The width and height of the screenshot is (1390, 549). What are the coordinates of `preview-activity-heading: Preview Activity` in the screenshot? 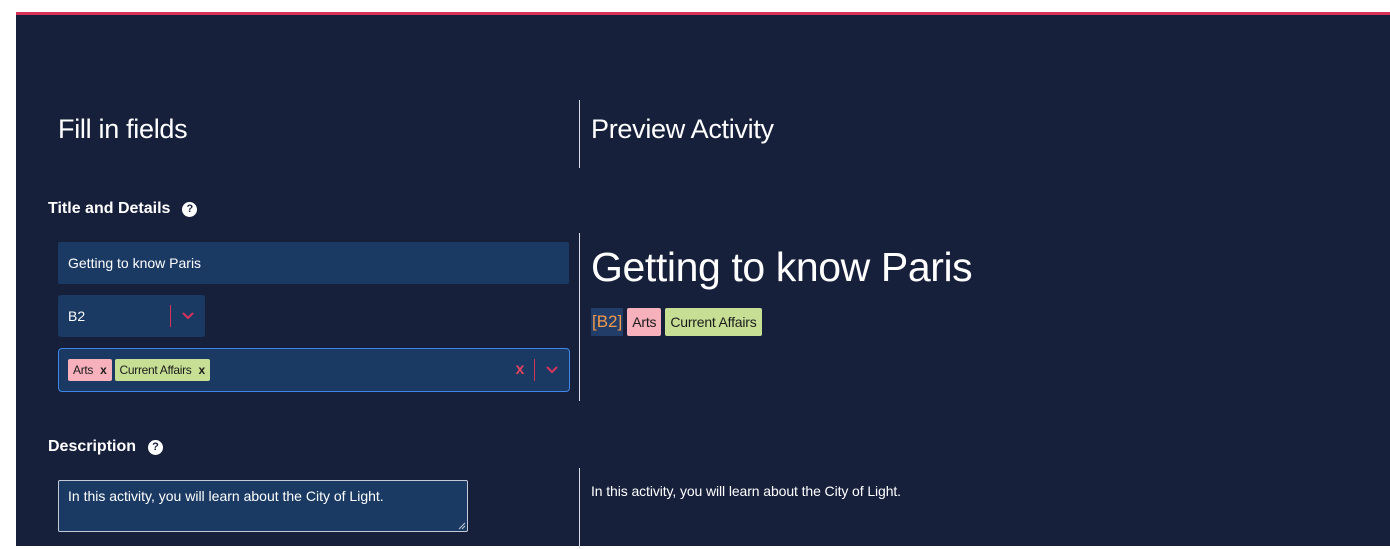 It's located at (682, 129).